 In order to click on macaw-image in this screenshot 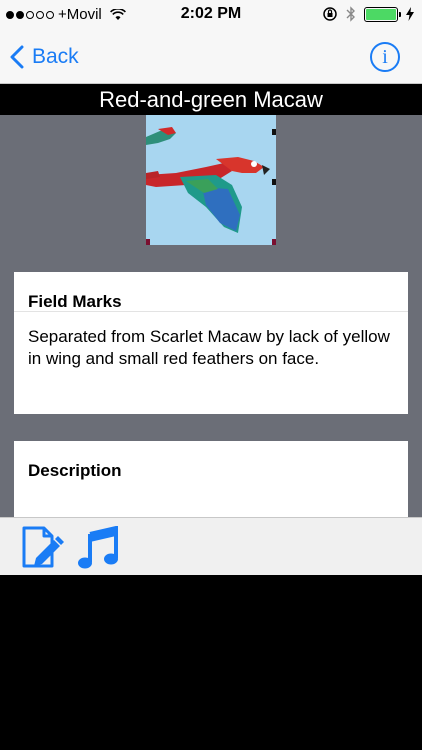, I will do `click(211, 180)`.